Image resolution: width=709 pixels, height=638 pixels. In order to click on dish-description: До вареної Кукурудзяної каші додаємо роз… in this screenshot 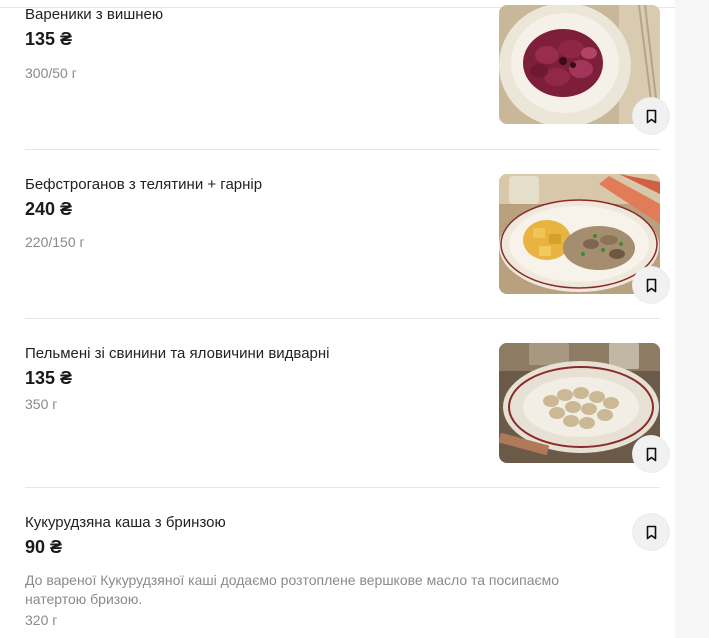, I will do `click(292, 589)`.